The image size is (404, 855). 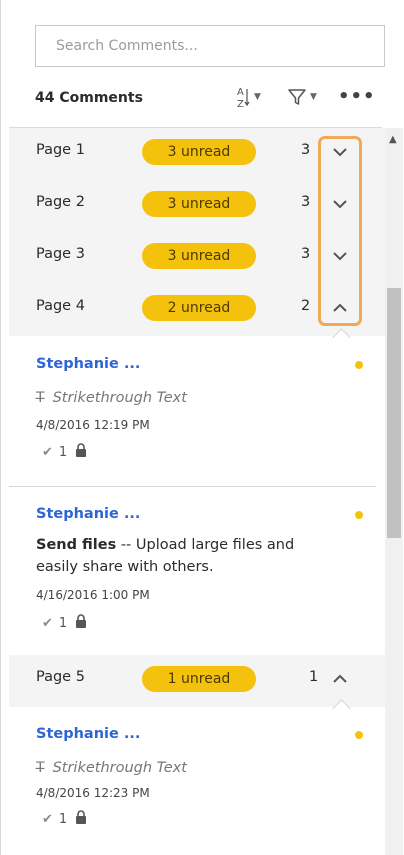 I want to click on card-divider, so click(x=192, y=486).